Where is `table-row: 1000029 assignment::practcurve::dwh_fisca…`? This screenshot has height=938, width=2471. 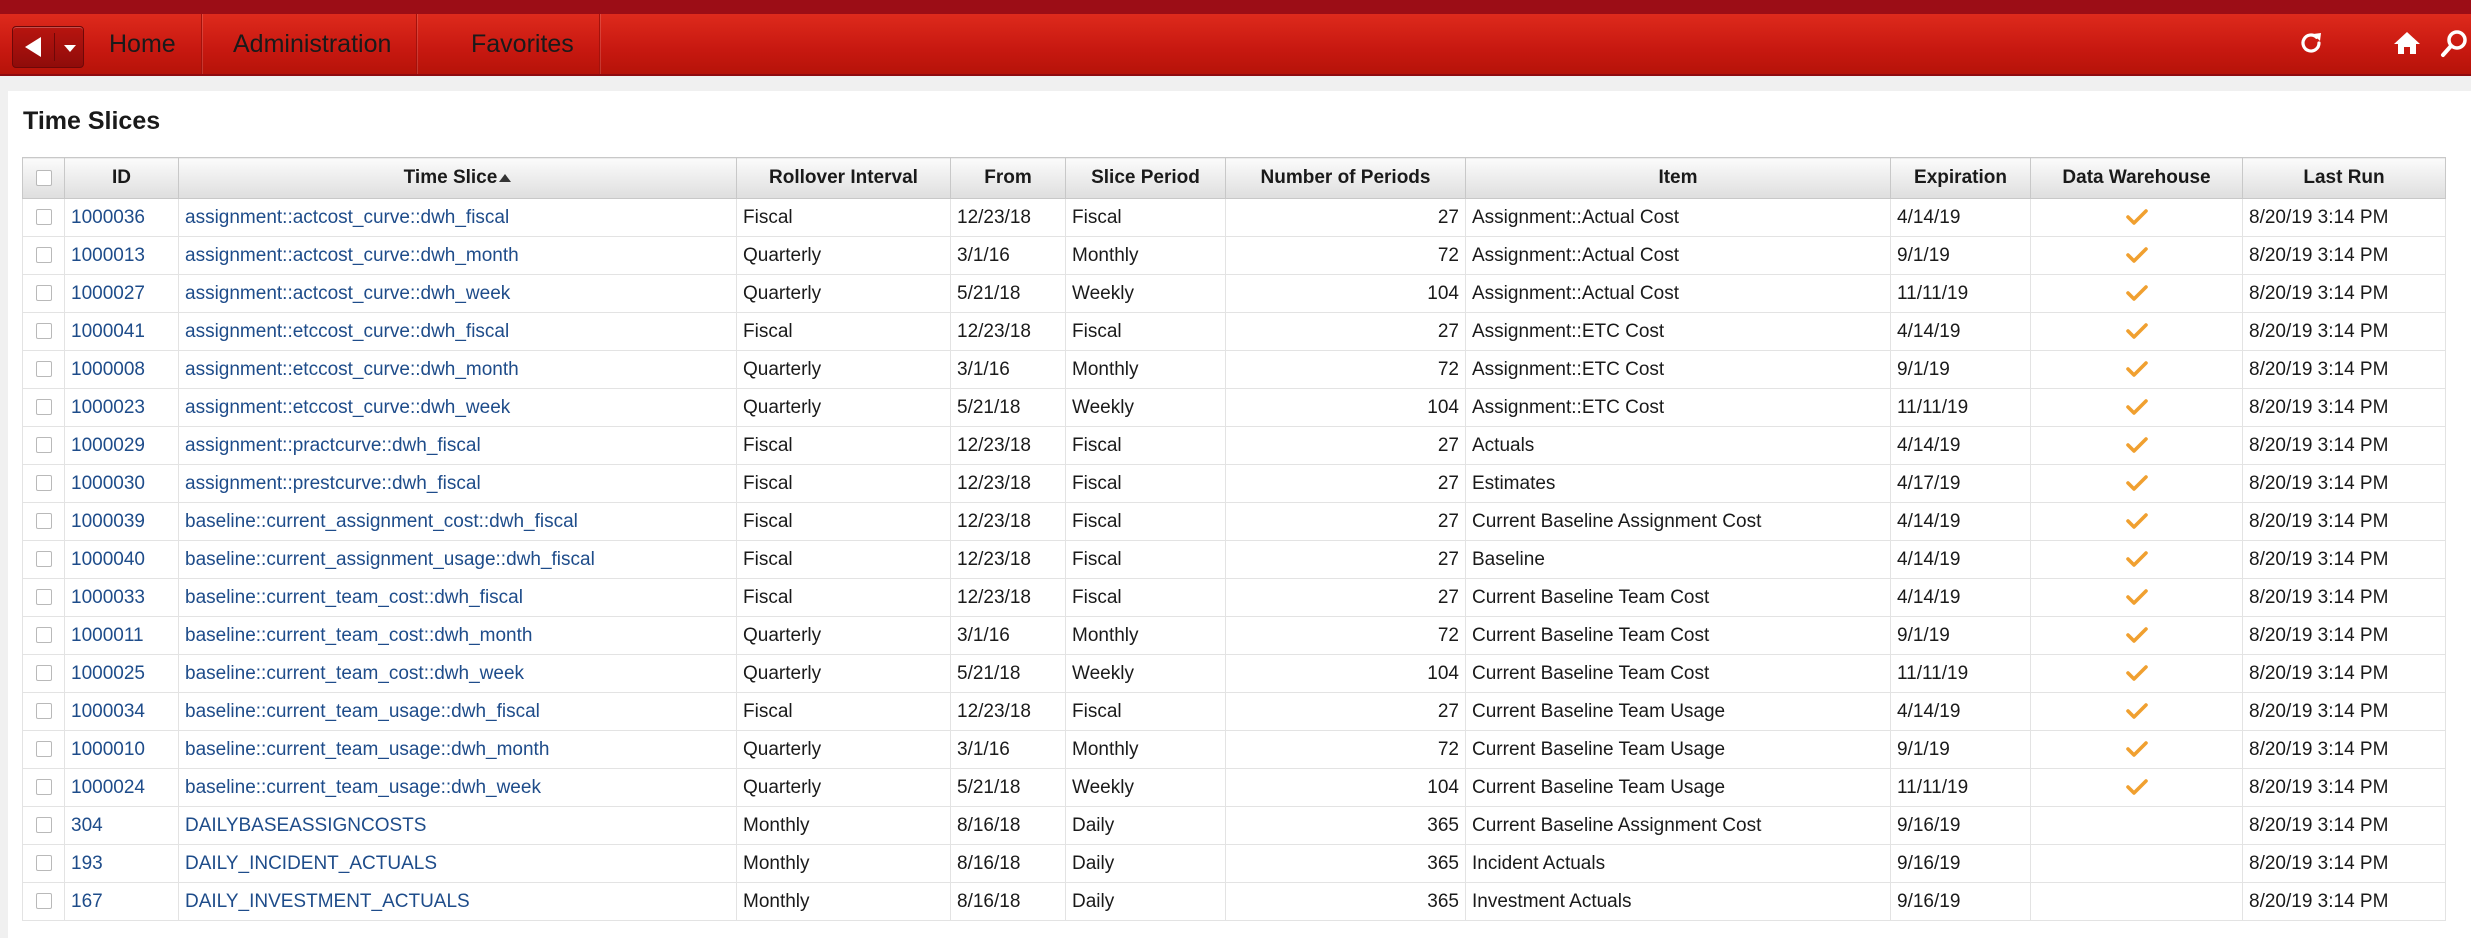 table-row: 1000029 assignment::practcurve::dwh_fisca… is located at coordinates (1234, 445).